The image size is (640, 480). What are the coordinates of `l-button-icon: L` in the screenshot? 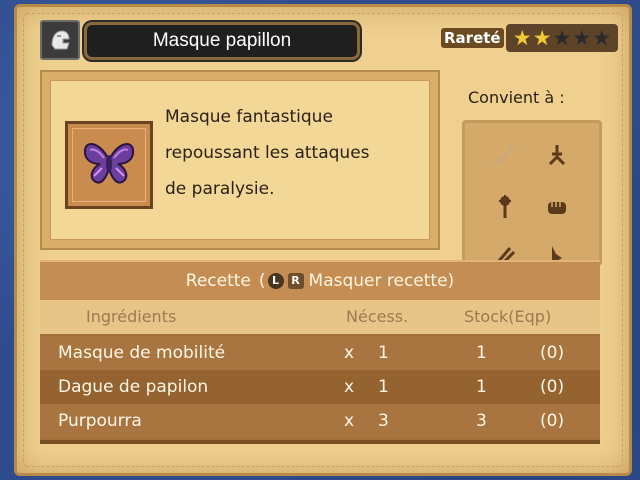 It's located at (275, 281).